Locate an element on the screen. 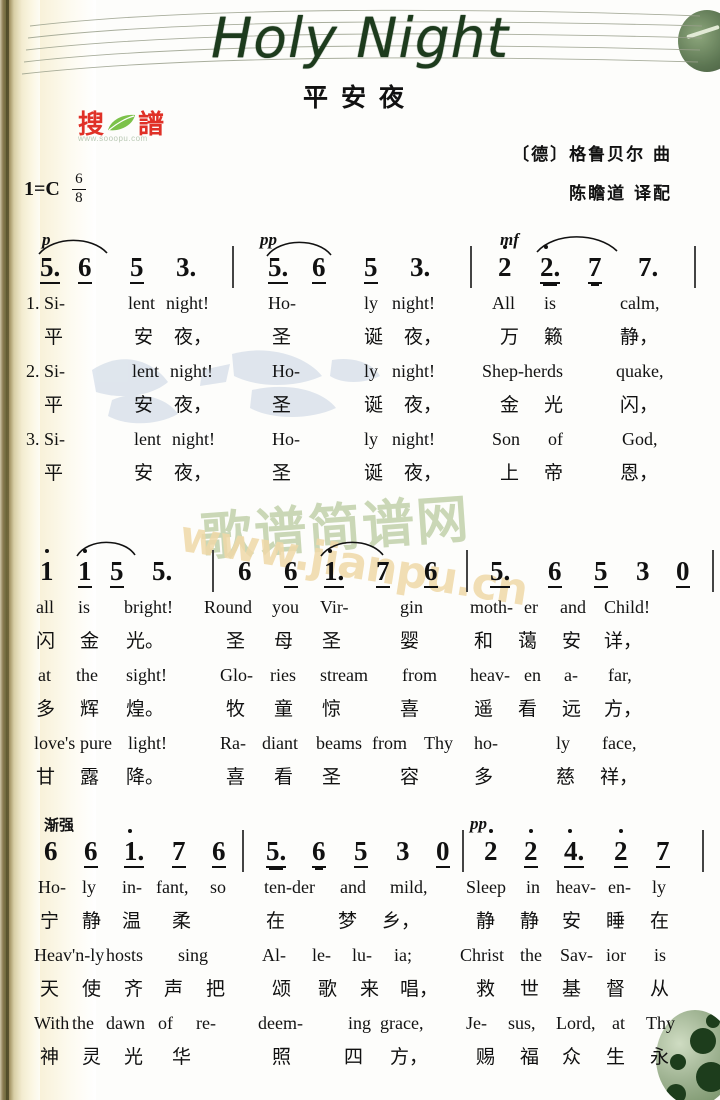 The image size is (720, 1100). lyric-syllable: Ho- is located at coordinates (286, 439).